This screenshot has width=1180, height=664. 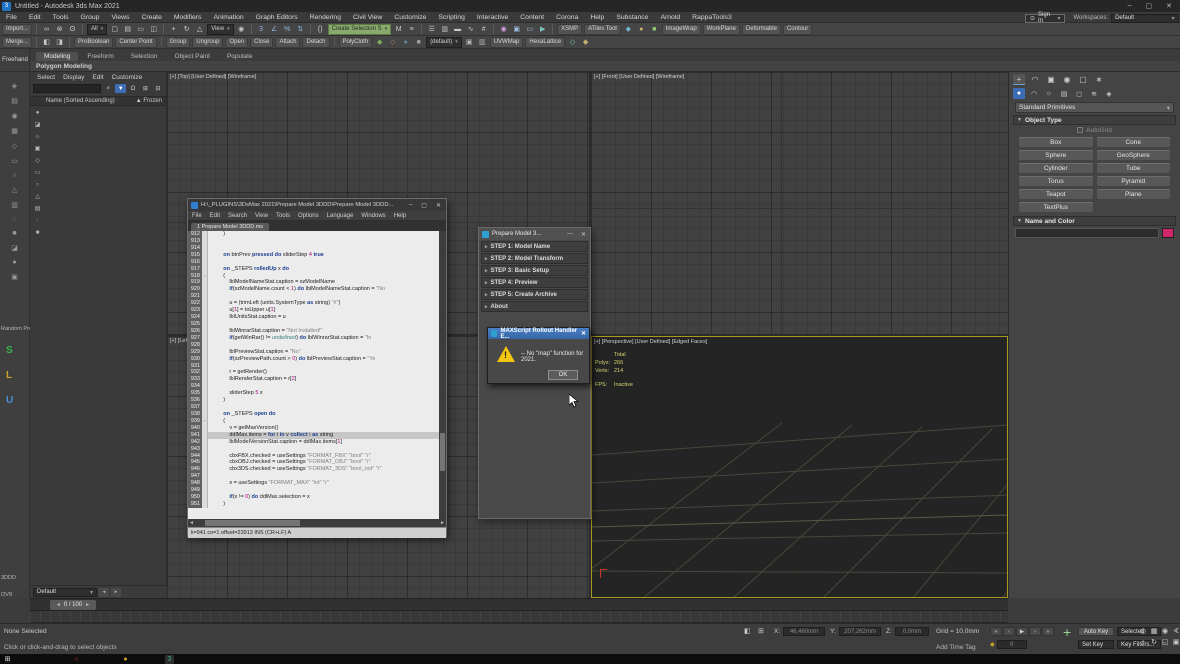 I want to click on rollout-header: ▸ STEP 5: Create Archive, so click(x=534, y=294).